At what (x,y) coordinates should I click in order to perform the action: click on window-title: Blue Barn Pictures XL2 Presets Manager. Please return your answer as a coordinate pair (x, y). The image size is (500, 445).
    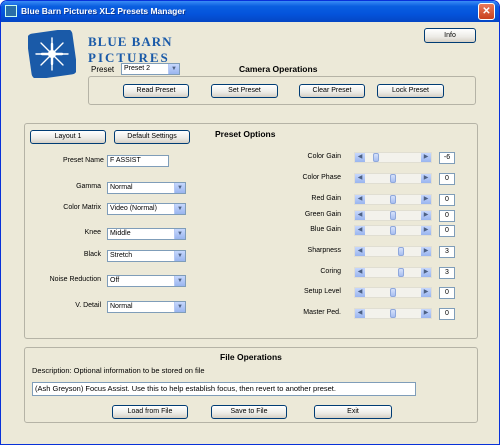
    Looking at the image, I should click on (103, 11).